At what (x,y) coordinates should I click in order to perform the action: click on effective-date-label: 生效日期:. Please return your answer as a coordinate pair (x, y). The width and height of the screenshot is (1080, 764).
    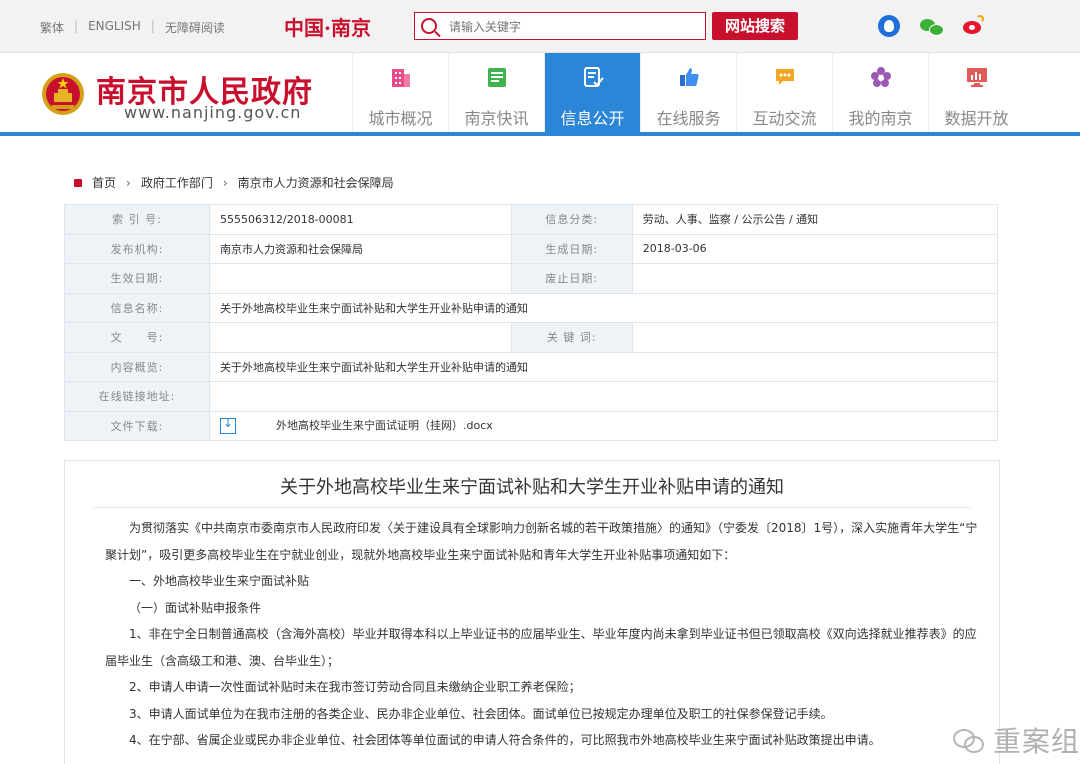
    Looking at the image, I should click on (137, 278).